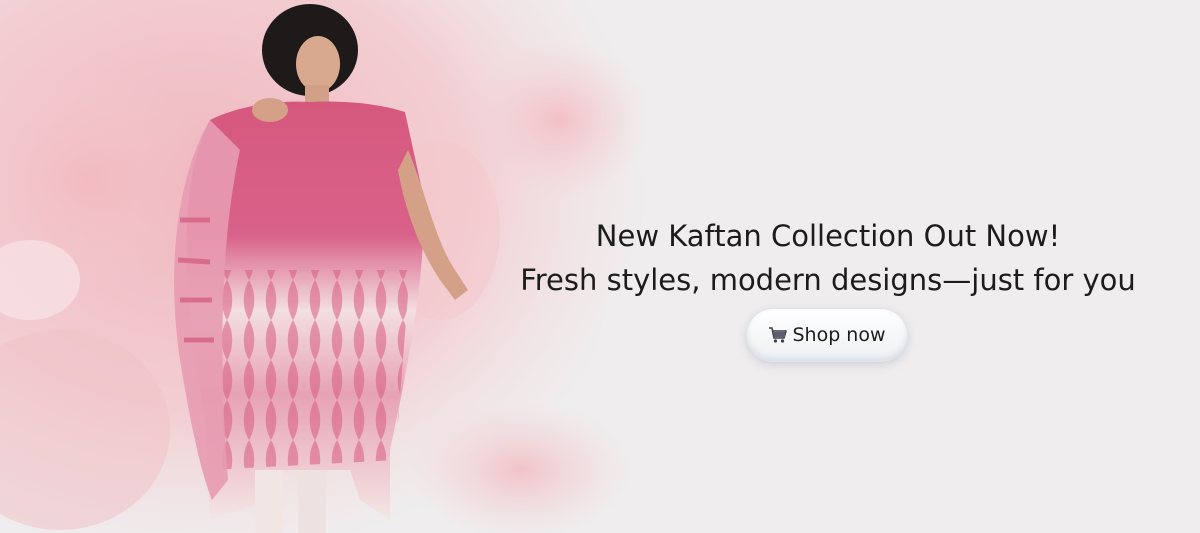 The height and width of the screenshot is (533, 1200). Describe the element at coordinates (839, 335) in the screenshot. I see `shop-now-label: Shop now` at that location.